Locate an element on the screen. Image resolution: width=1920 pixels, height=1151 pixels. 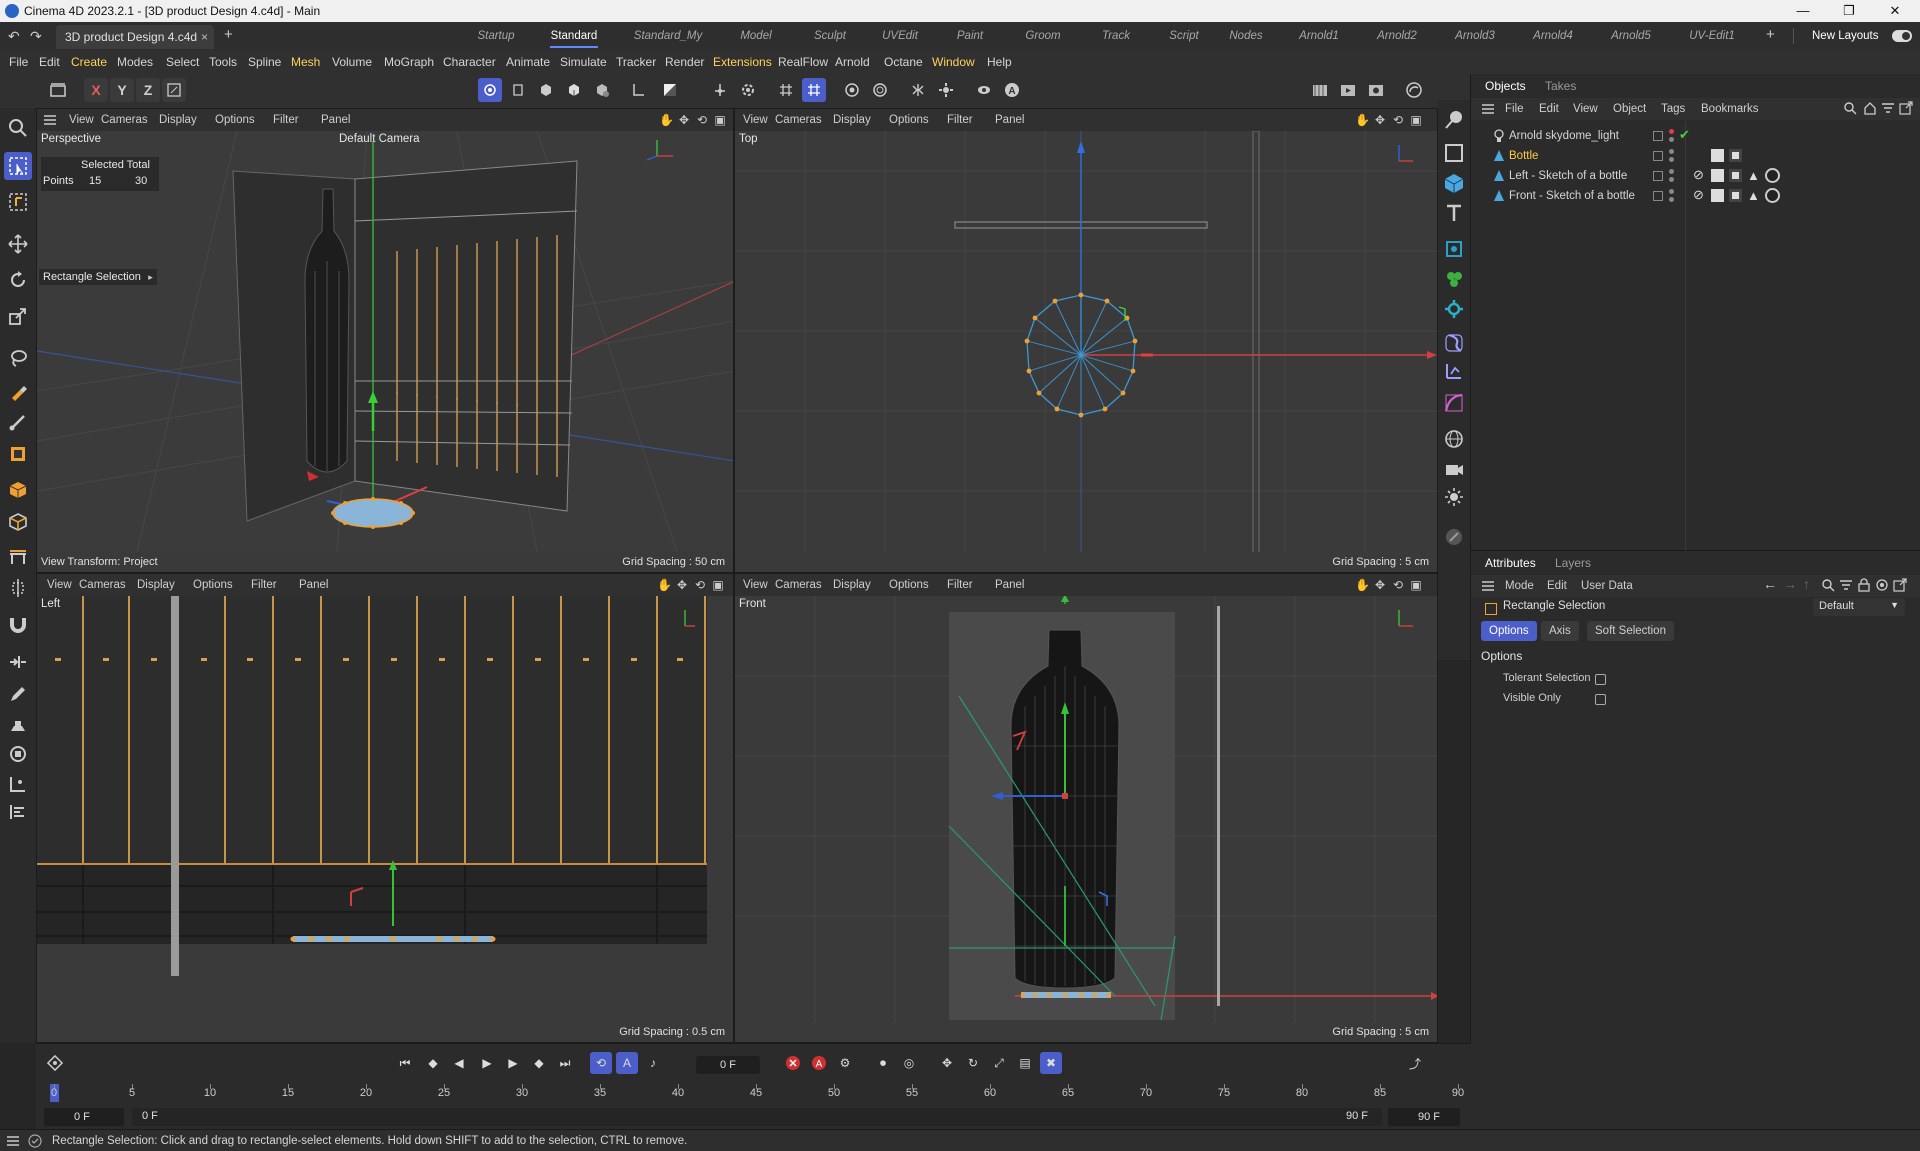
autokey-filter-icon: A is located at coordinates (627, 1063).